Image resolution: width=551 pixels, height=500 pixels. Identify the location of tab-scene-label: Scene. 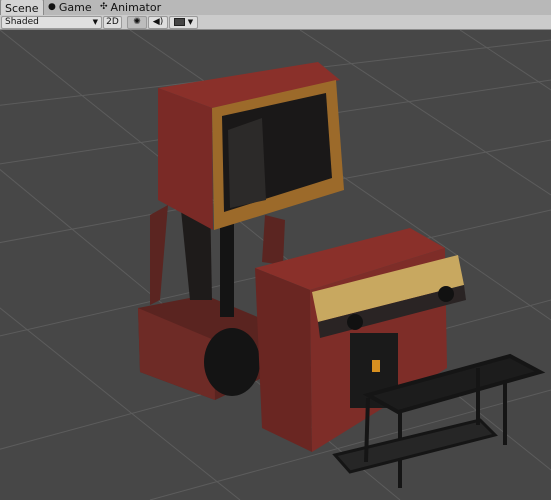
(22, 8).